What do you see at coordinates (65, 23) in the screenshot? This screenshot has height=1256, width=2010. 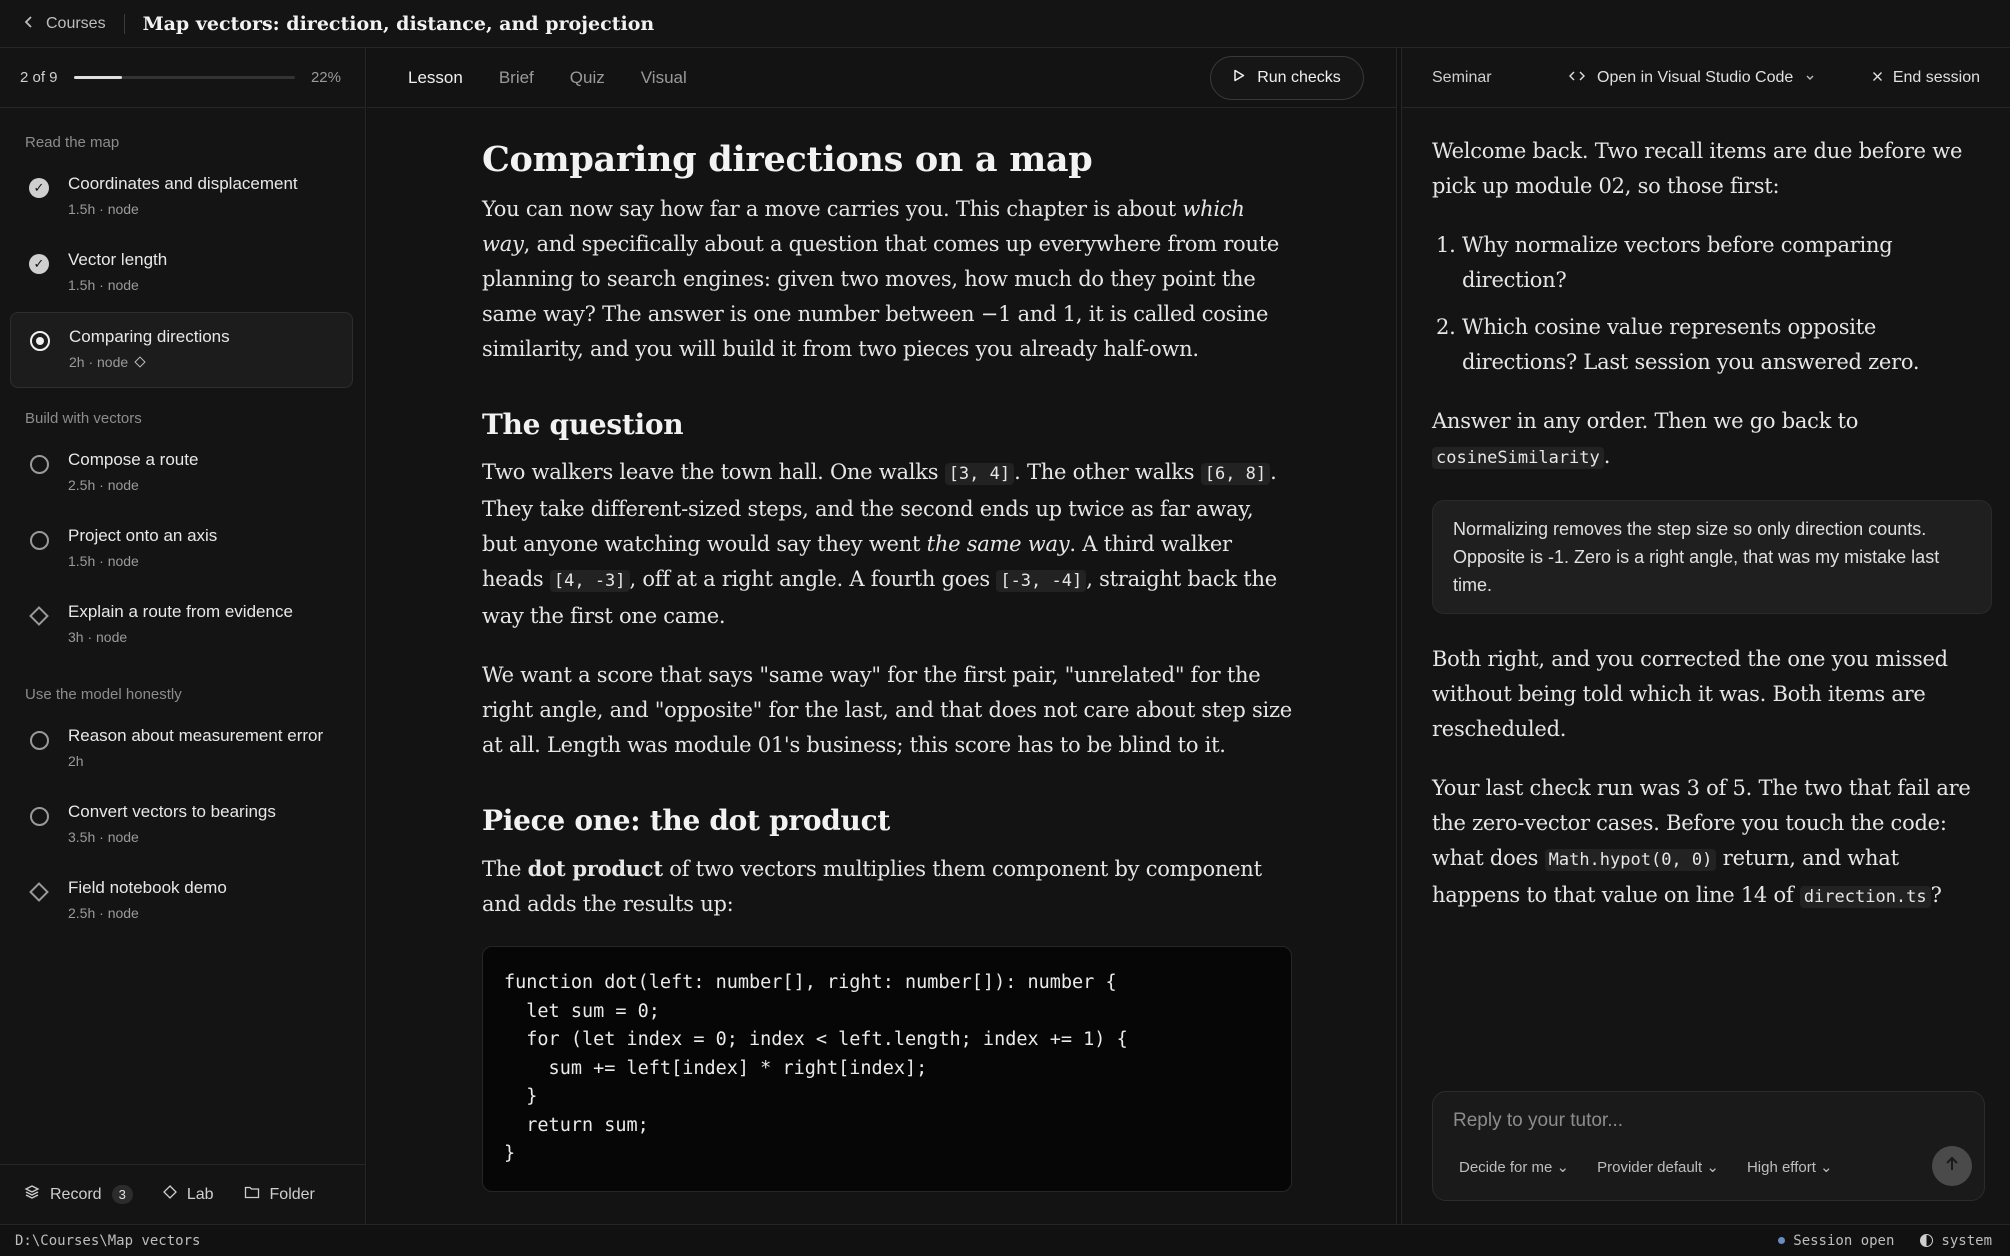 I see `back-to-courses-button: Courses` at bounding box center [65, 23].